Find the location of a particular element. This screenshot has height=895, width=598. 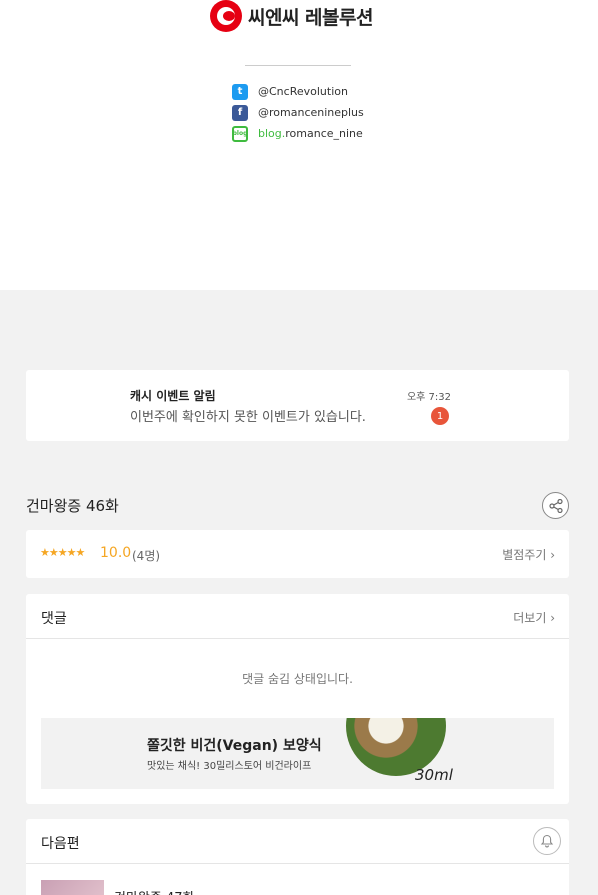

notify-button is located at coordinates (547, 841).